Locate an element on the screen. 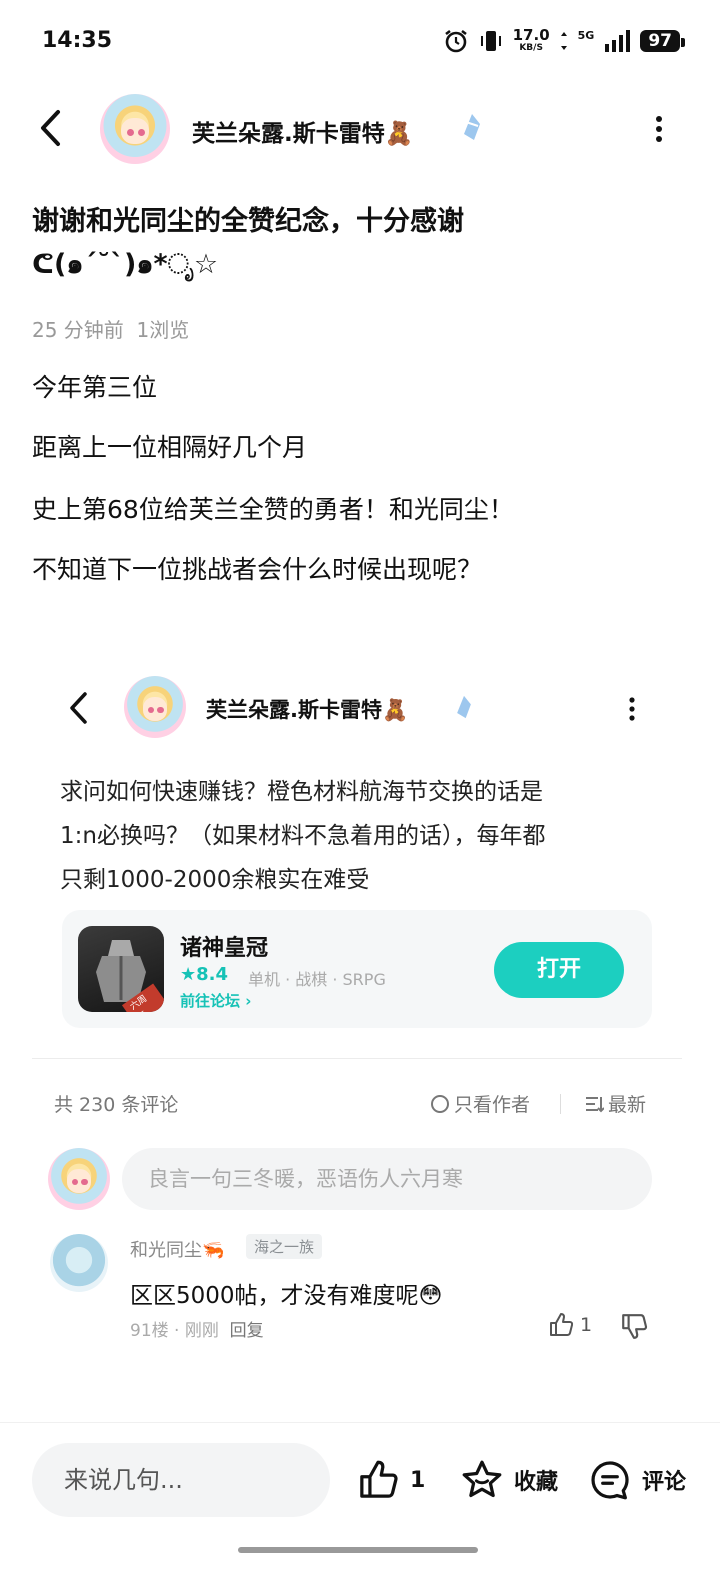 The width and height of the screenshot is (720, 1585). star-icon is located at coordinates (482, 1479).